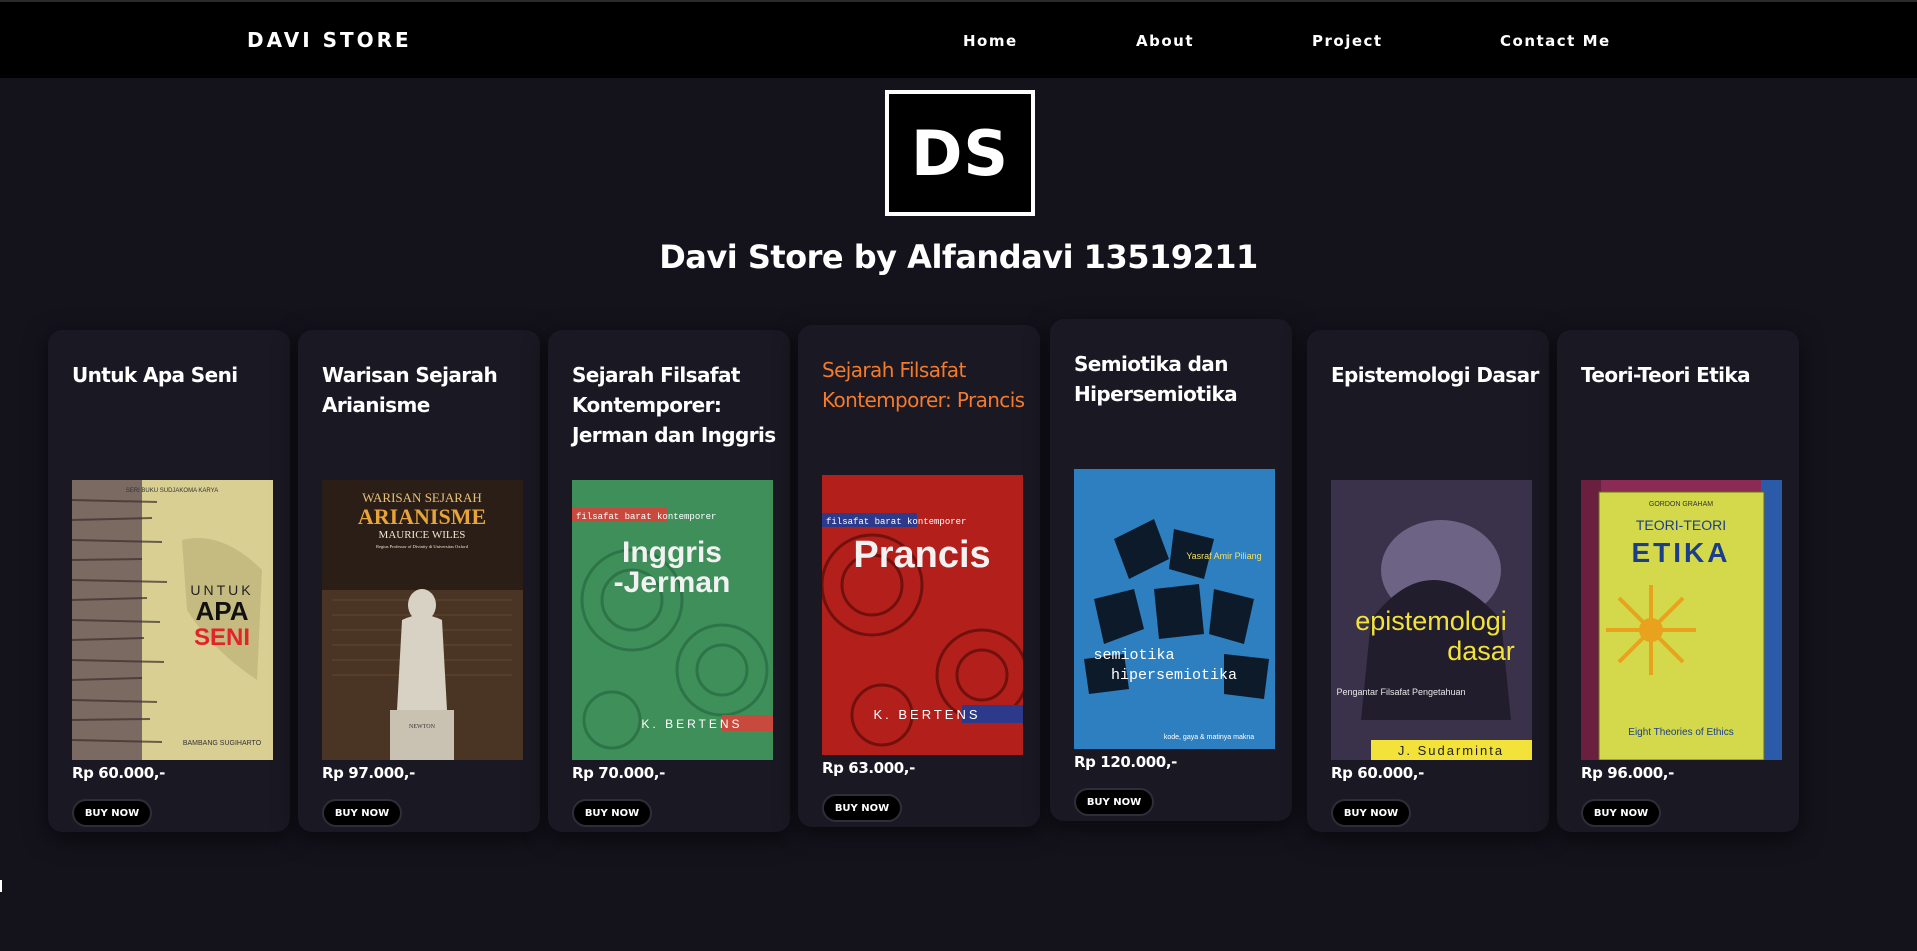 Image resolution: width=1917 pixels, height=951 pixels. What do you see at coordinates (990, 41) in the screenshot?
I see `nav-link-home: Home` at bounding box center [990, 41].